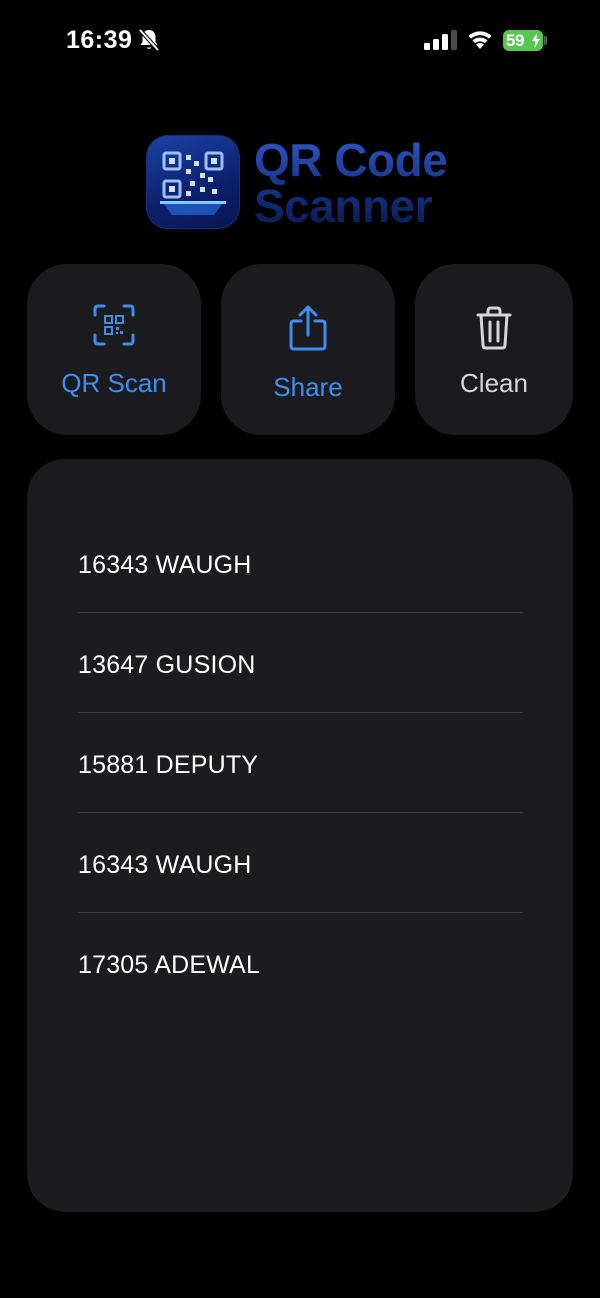  Describe the element at coordinates (440, 40) in the screenshot. I see `cellular-signal-icon` at that location.